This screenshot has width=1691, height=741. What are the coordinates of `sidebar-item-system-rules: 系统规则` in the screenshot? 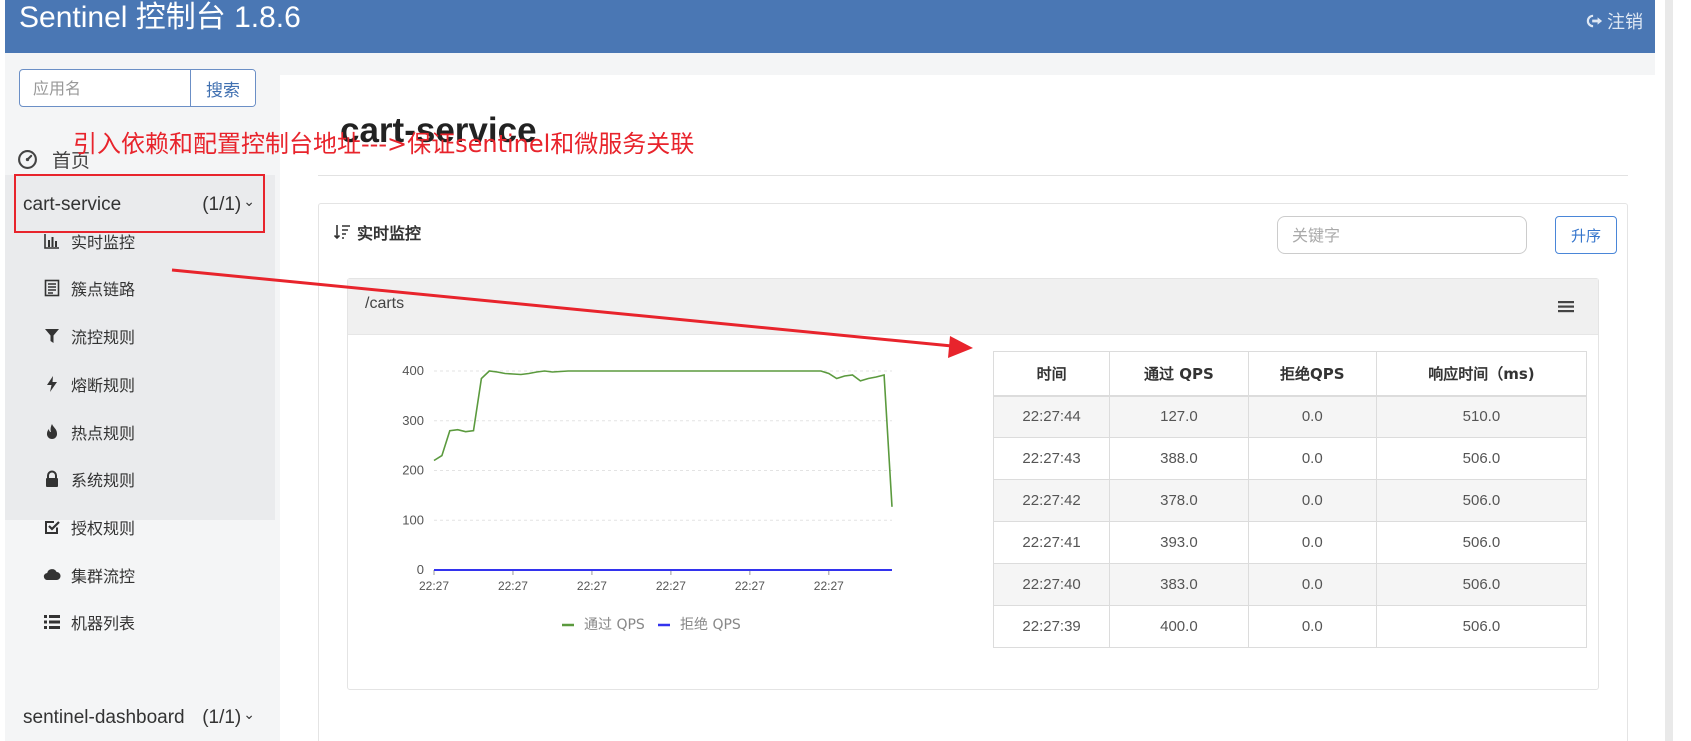 It's located at (89, 479).